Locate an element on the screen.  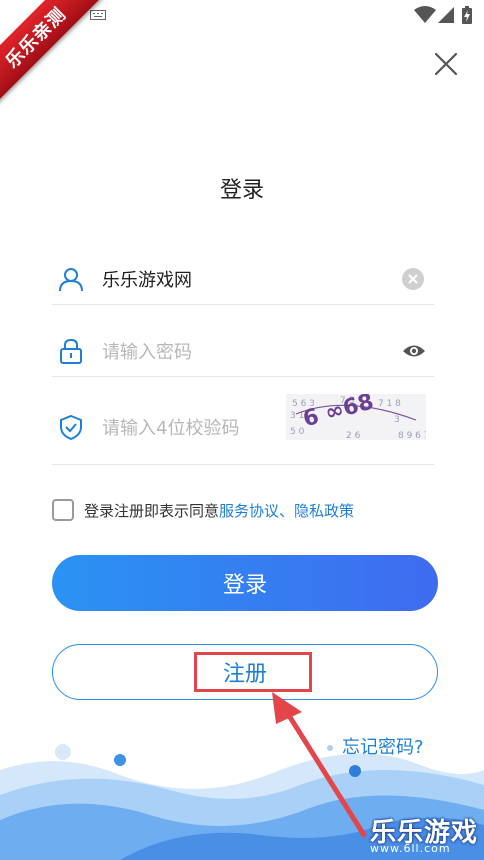
wifi-icon is located at coordinates (425, 14).